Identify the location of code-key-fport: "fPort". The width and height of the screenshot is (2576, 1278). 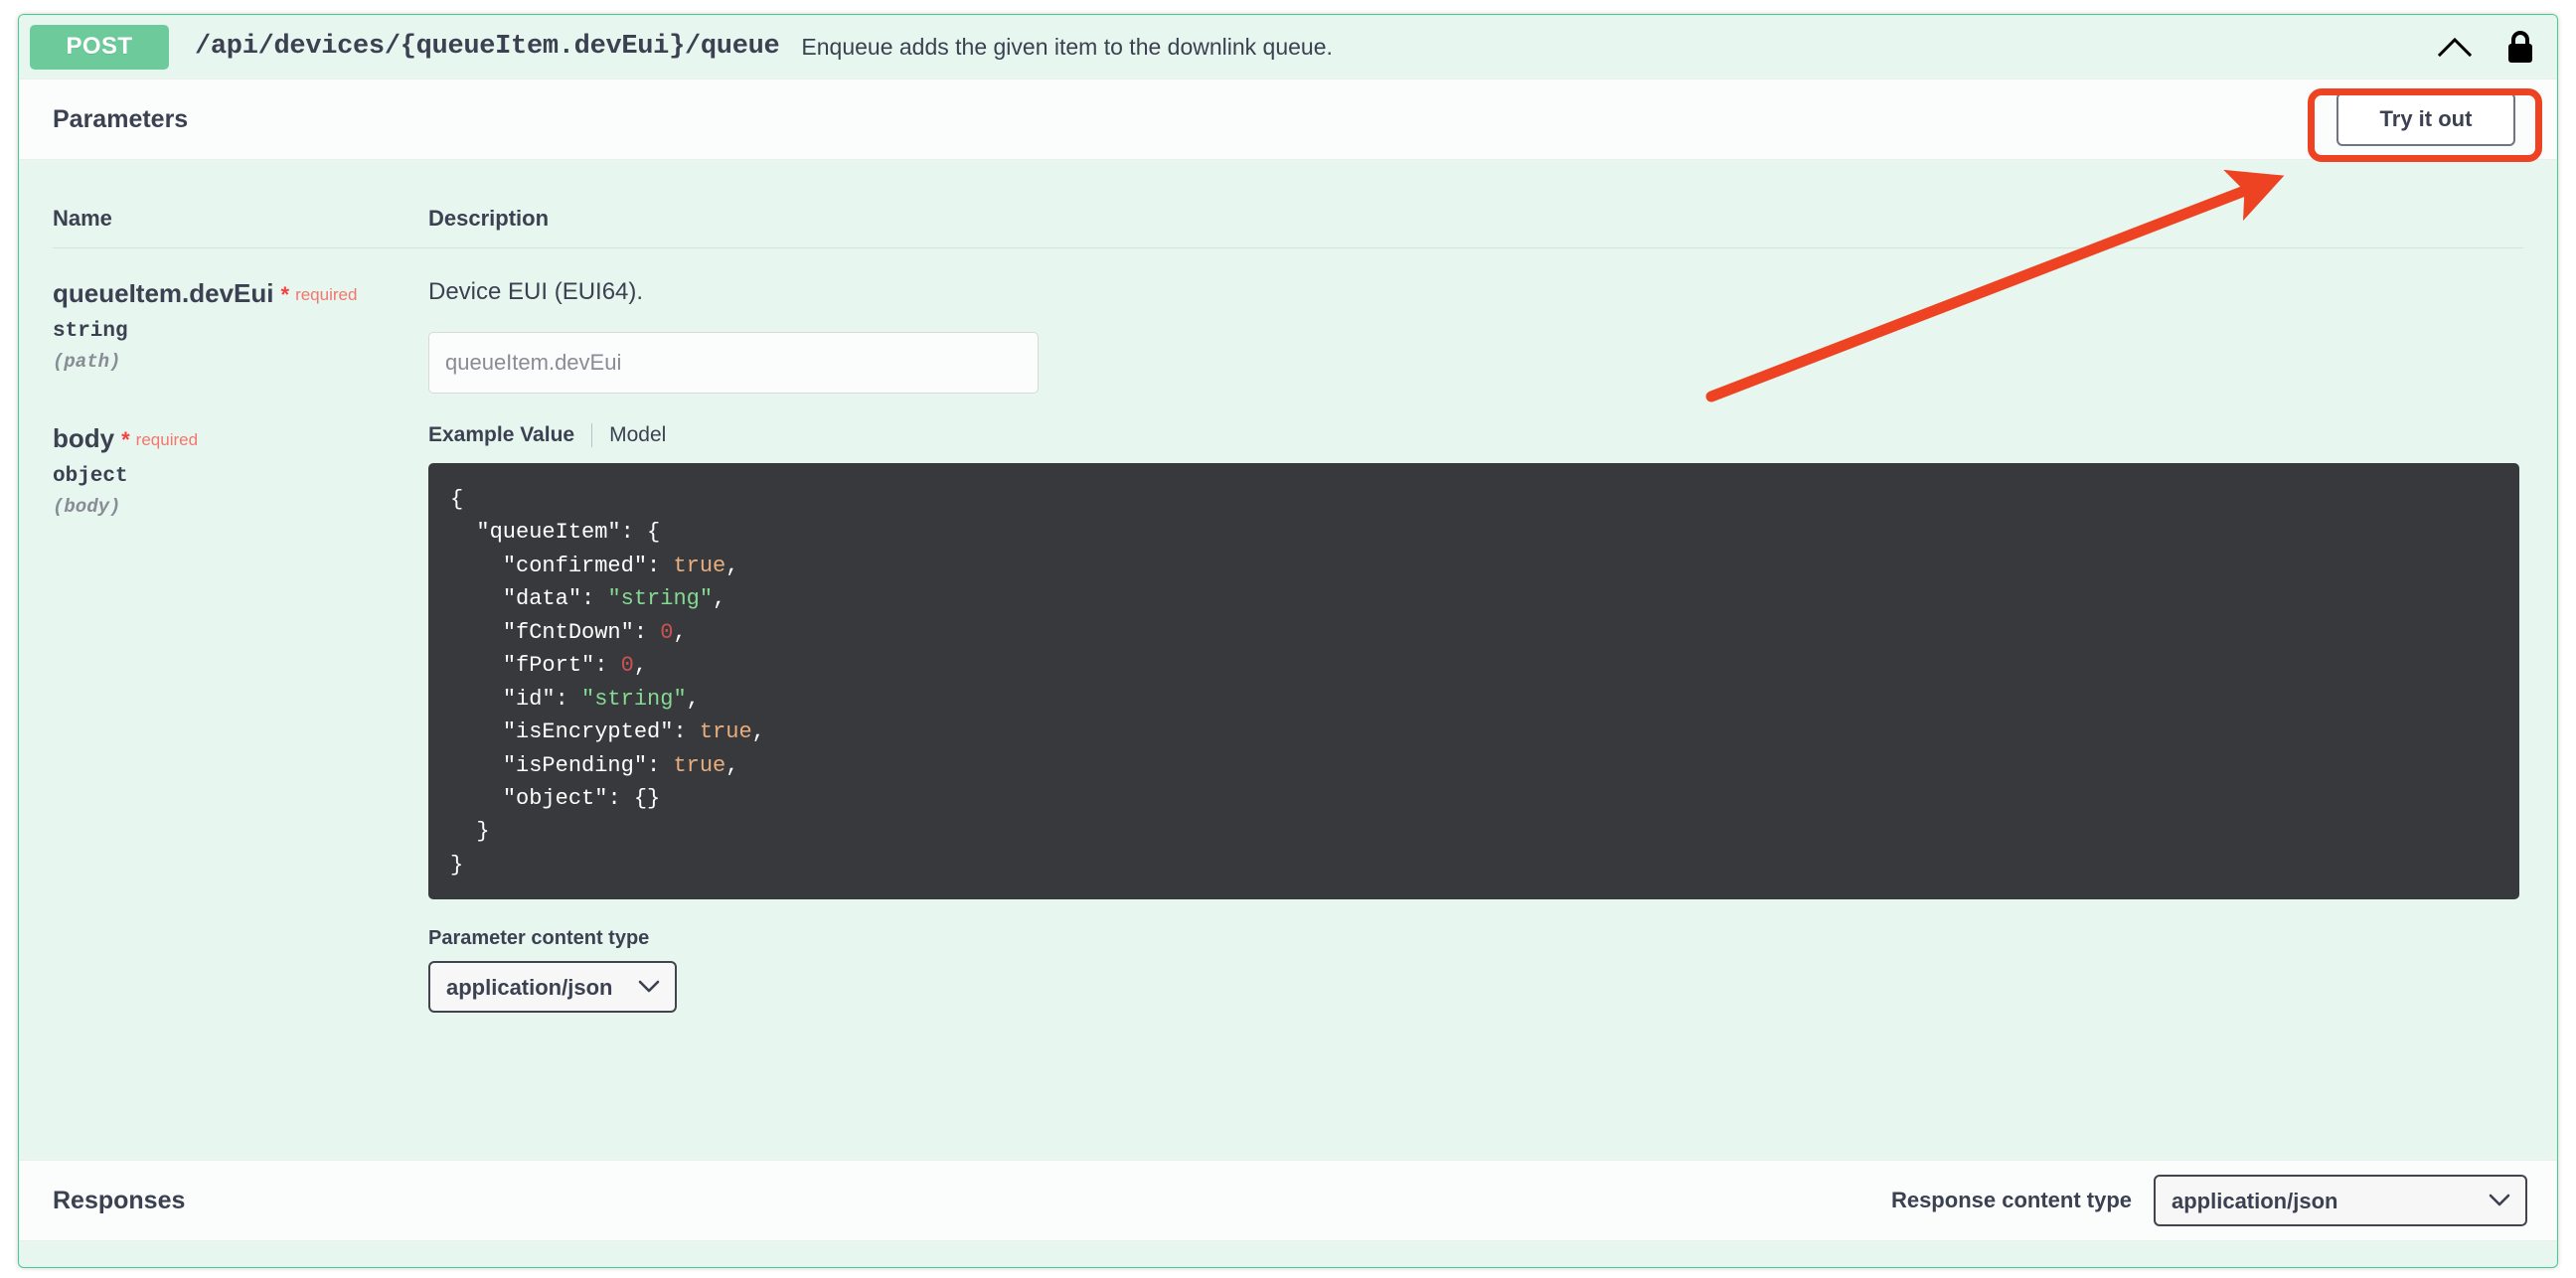
(548, 666).